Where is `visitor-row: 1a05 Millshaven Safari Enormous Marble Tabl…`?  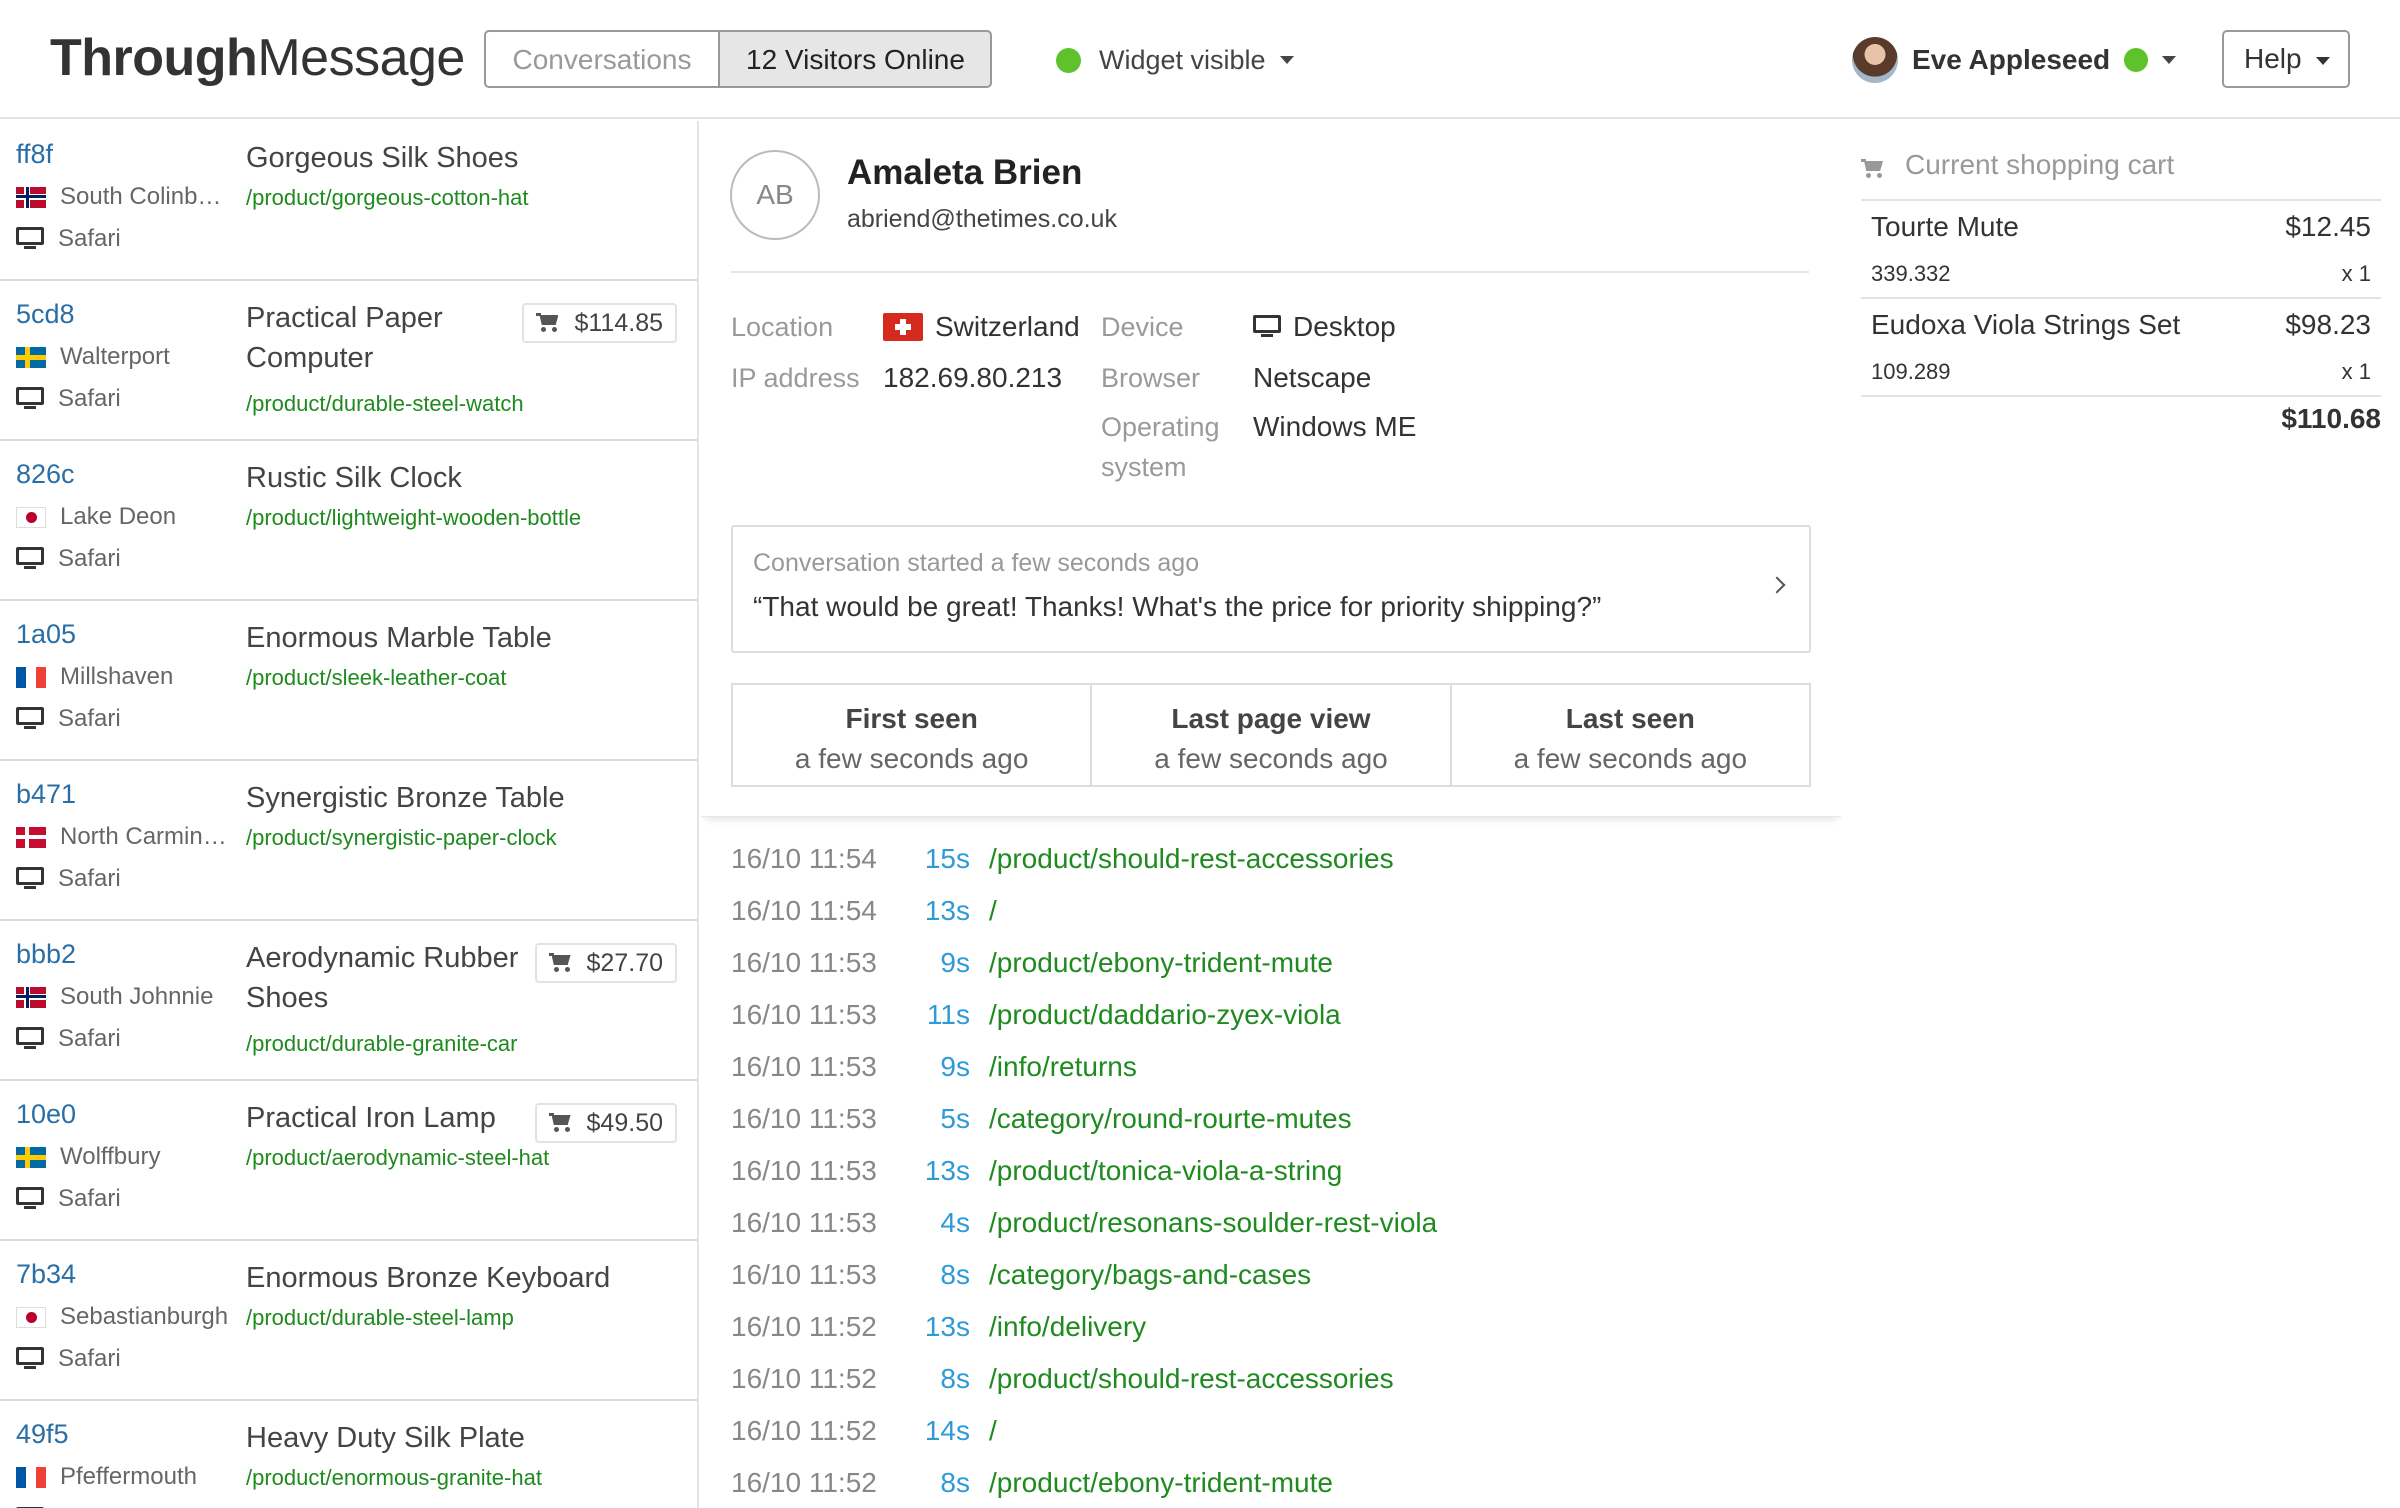 visitor-row: 1a05 Millshaven Safari Enormous Marble Tabl… is located at coordinates (348, 681).